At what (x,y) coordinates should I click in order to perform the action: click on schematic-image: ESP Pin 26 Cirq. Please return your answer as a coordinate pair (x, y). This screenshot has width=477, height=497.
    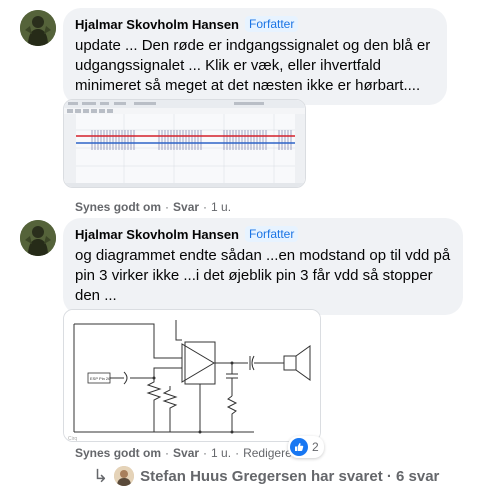
    Looking at the image, I should click on (192, 376).